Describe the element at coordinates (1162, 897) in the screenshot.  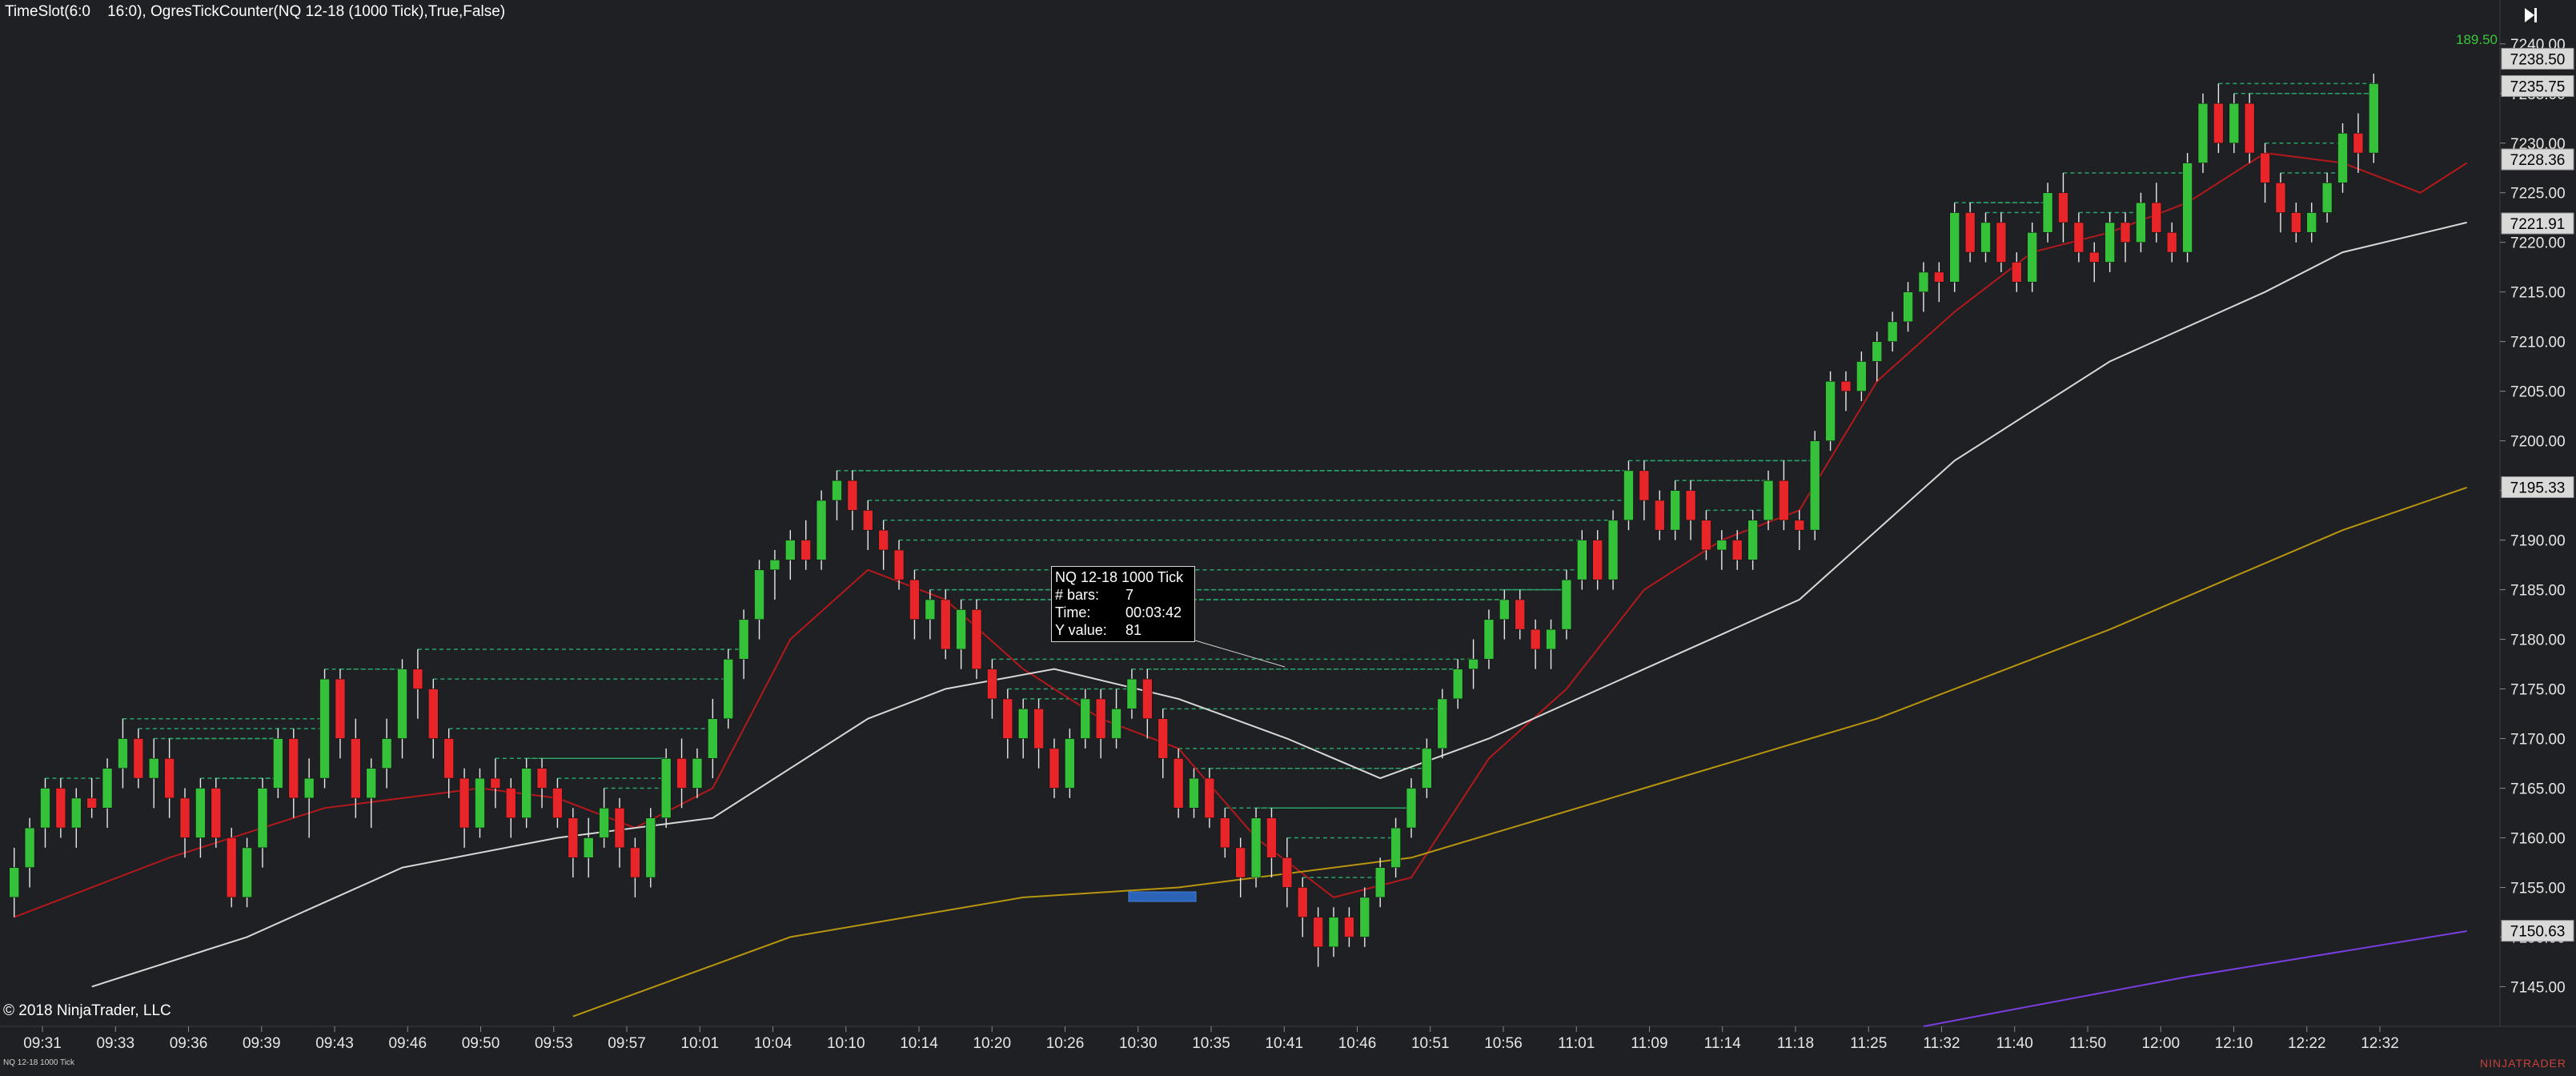
I see `highlight-zone` at that location.